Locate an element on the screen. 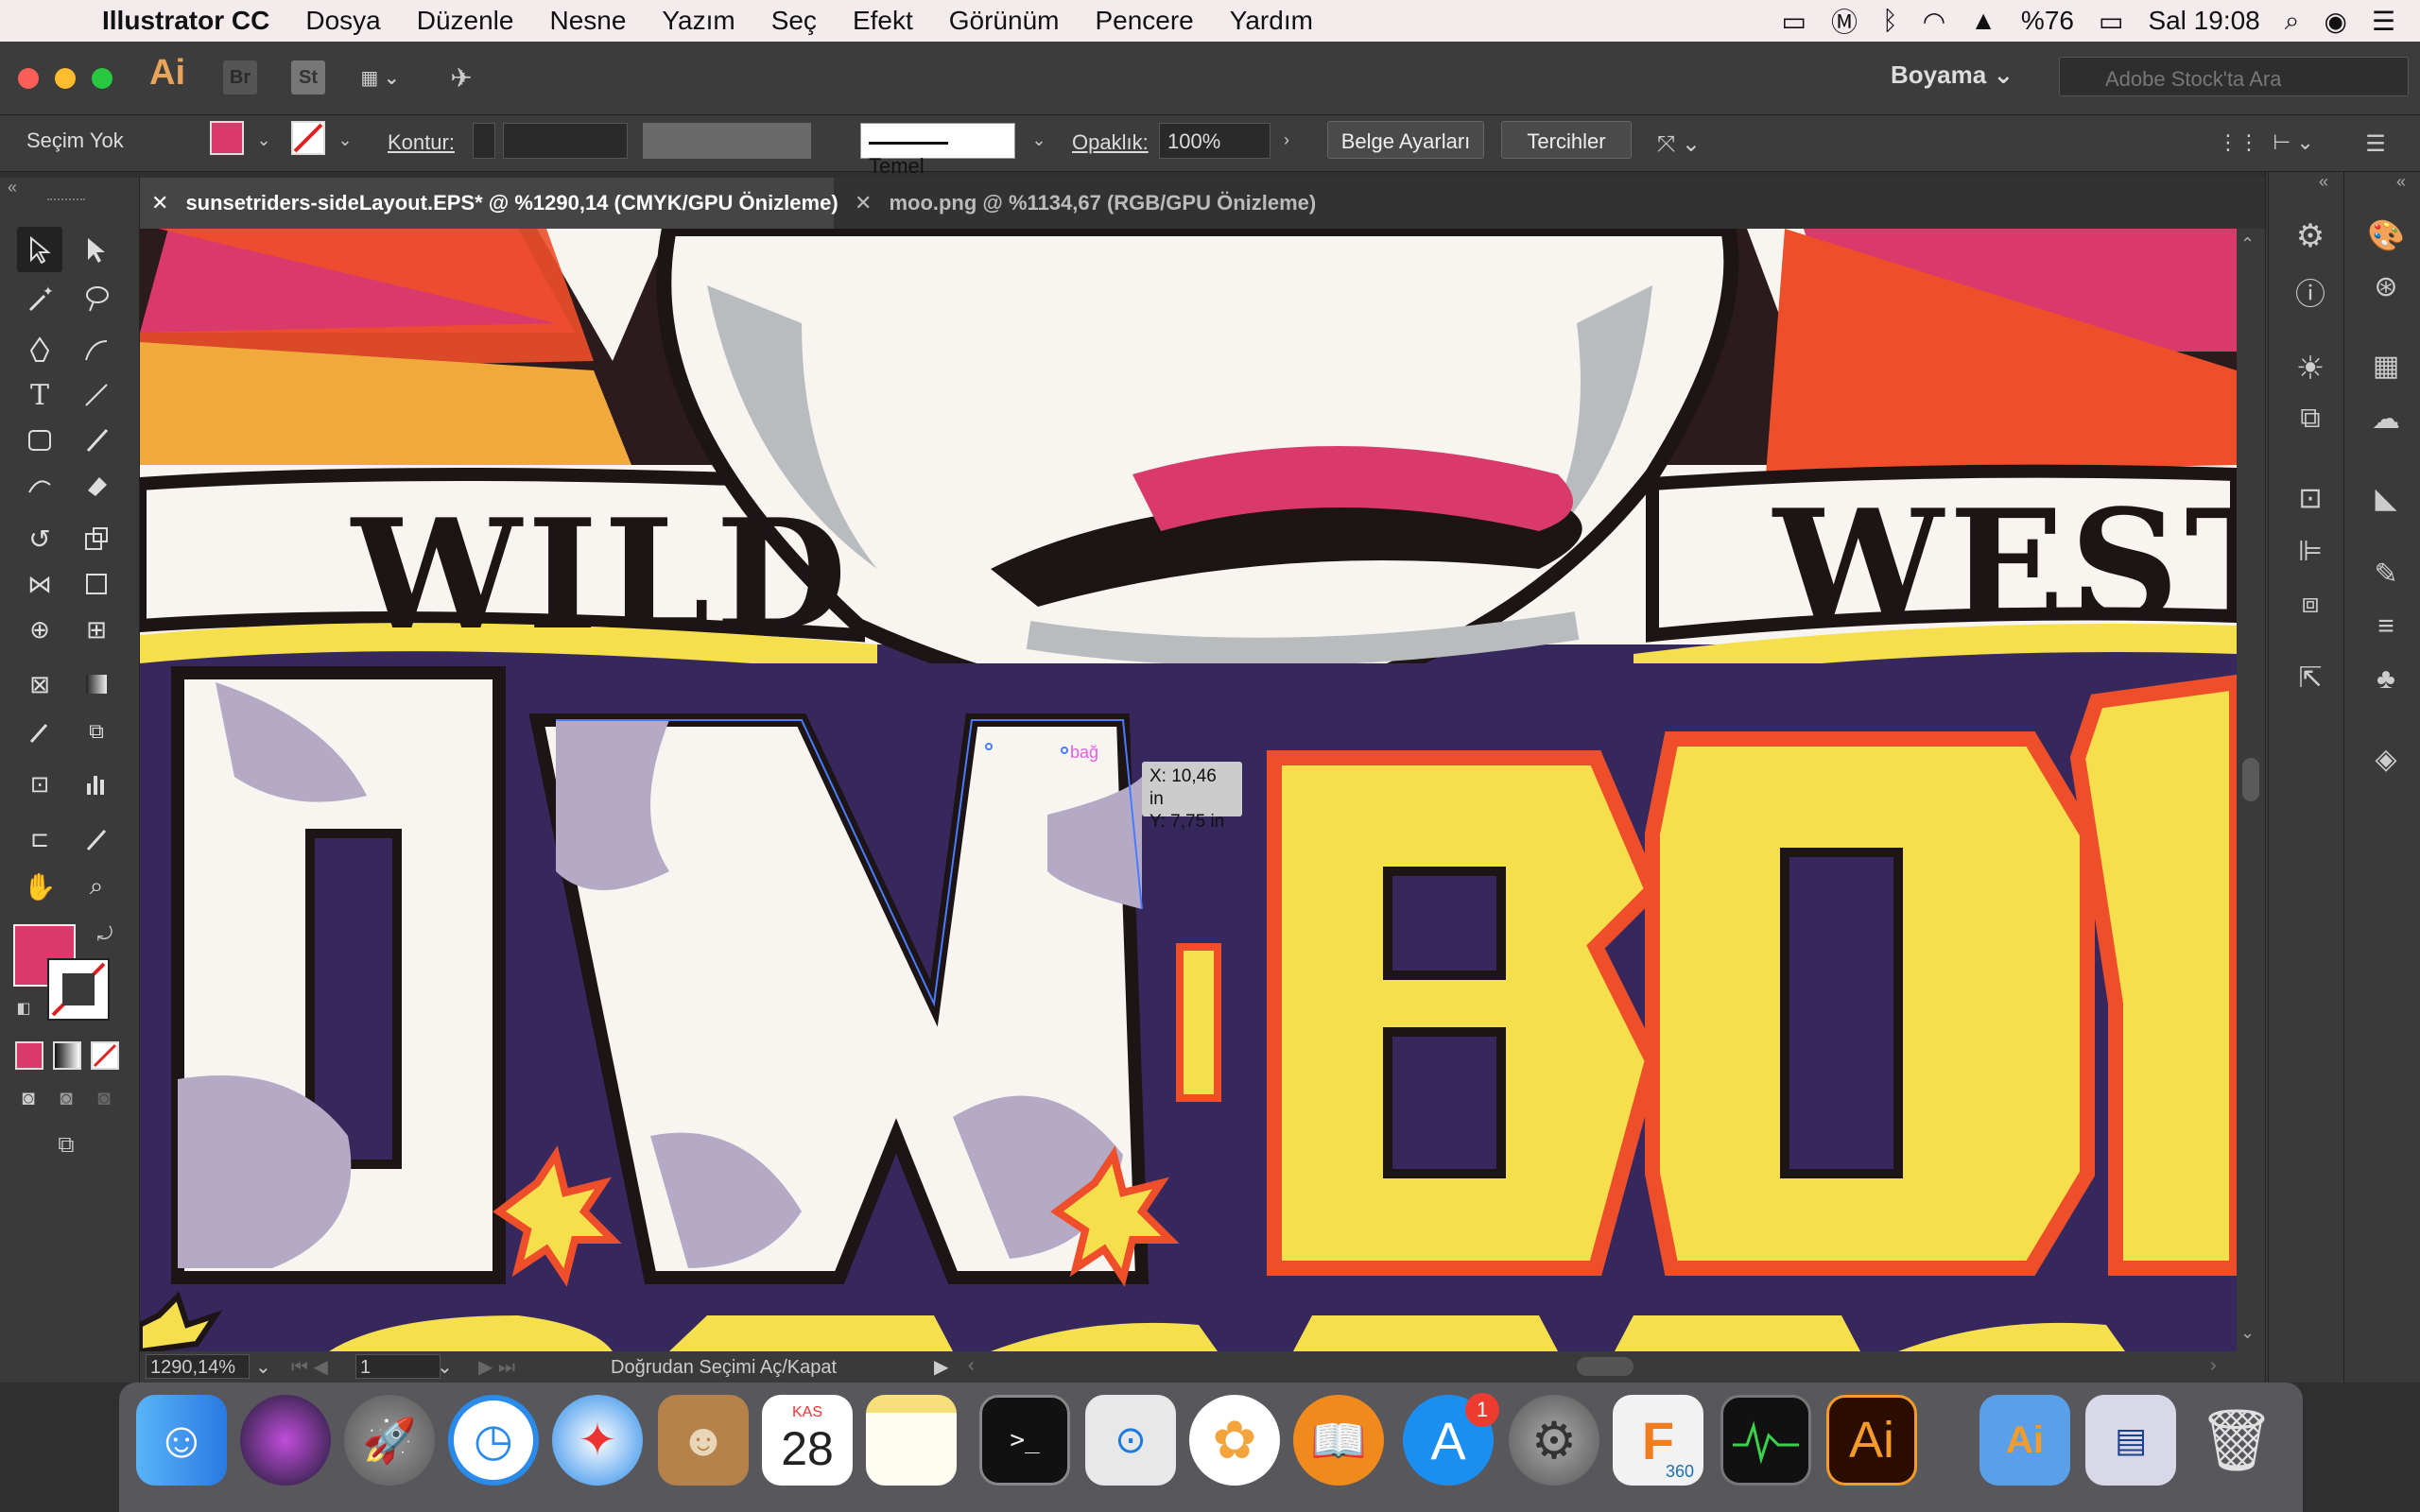 This screenshot has height=1512, width=2420. finder-icon: ☺ is located at coordinates (181, 1440).